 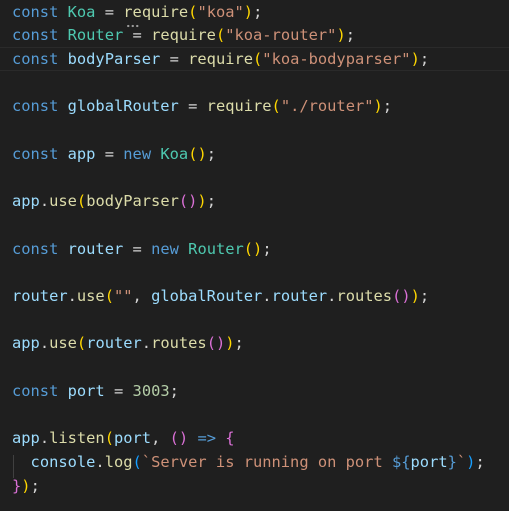 What do you see at coordinates (95, 35) in the screenshot?
I see `code-token: Router` at bounding box center [95, 35].